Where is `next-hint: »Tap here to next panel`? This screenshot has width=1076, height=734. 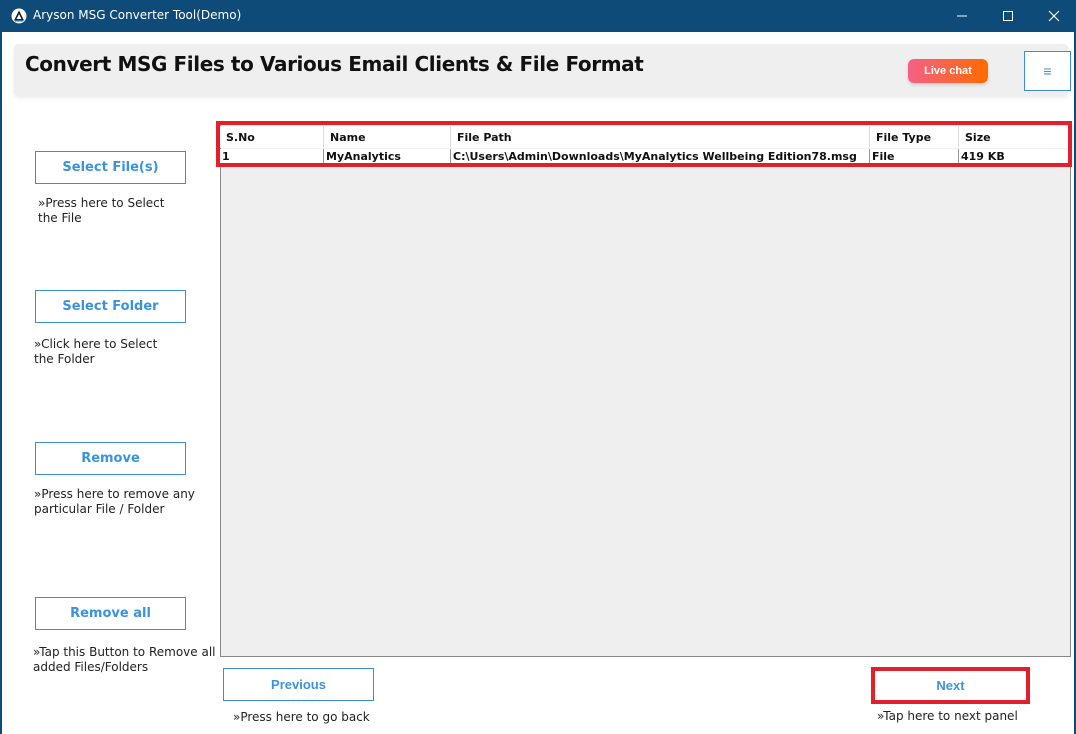 next-hint: »Tap here to next panel is located at coordinates (947, 716).